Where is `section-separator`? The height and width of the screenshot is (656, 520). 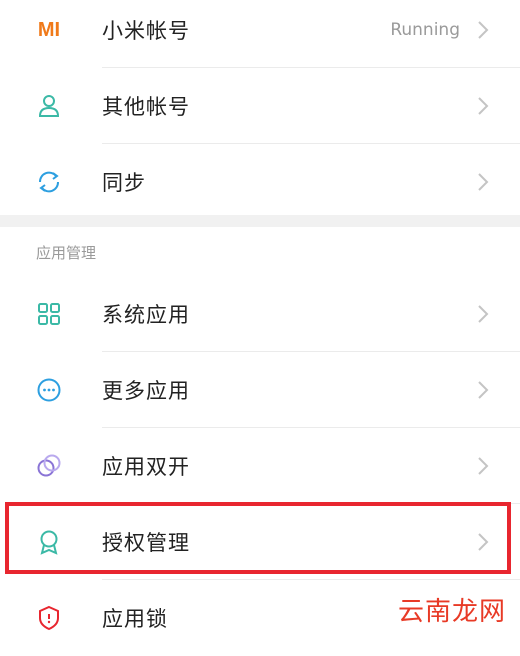 section-separator is located at coordinates (260, 221).